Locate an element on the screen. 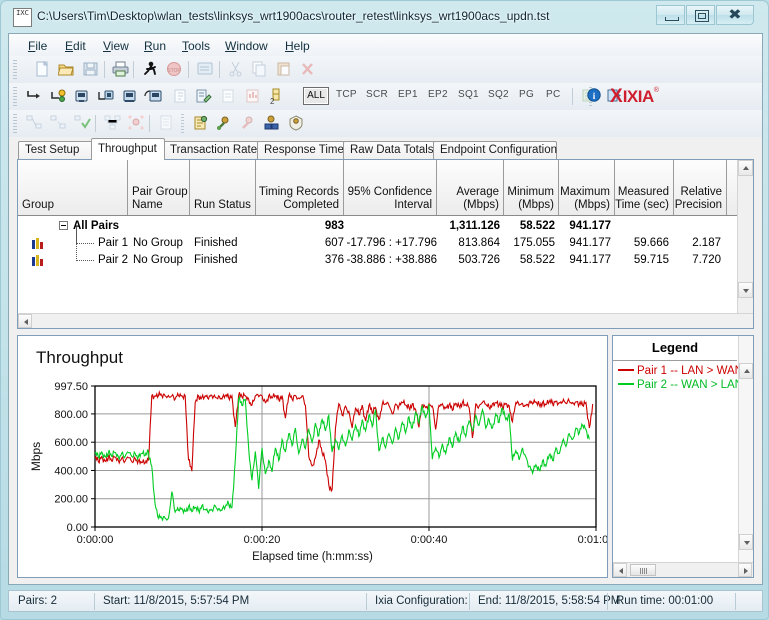 Image resolution: width=769 pixels, height=620 pixels. copy-icon is located at coordinates (259, 69).